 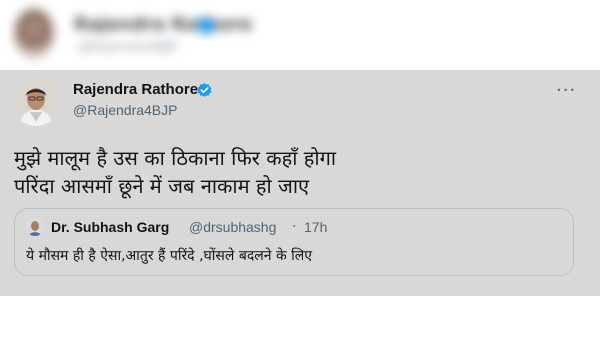 What do you see at coordinates (36, 102) in the screenshot?
I see `avatar` at bounding box center [36, 102].